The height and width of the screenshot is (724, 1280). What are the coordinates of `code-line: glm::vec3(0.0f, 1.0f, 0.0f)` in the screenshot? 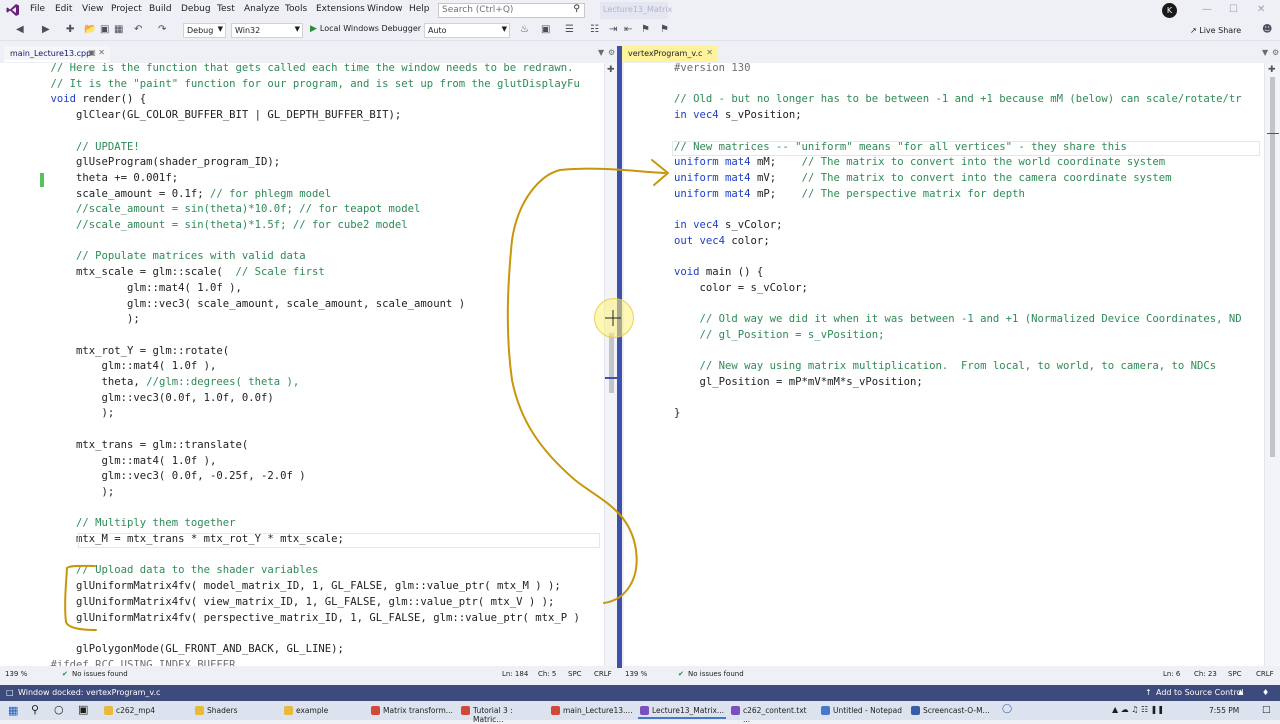 It's located at (149, 399).